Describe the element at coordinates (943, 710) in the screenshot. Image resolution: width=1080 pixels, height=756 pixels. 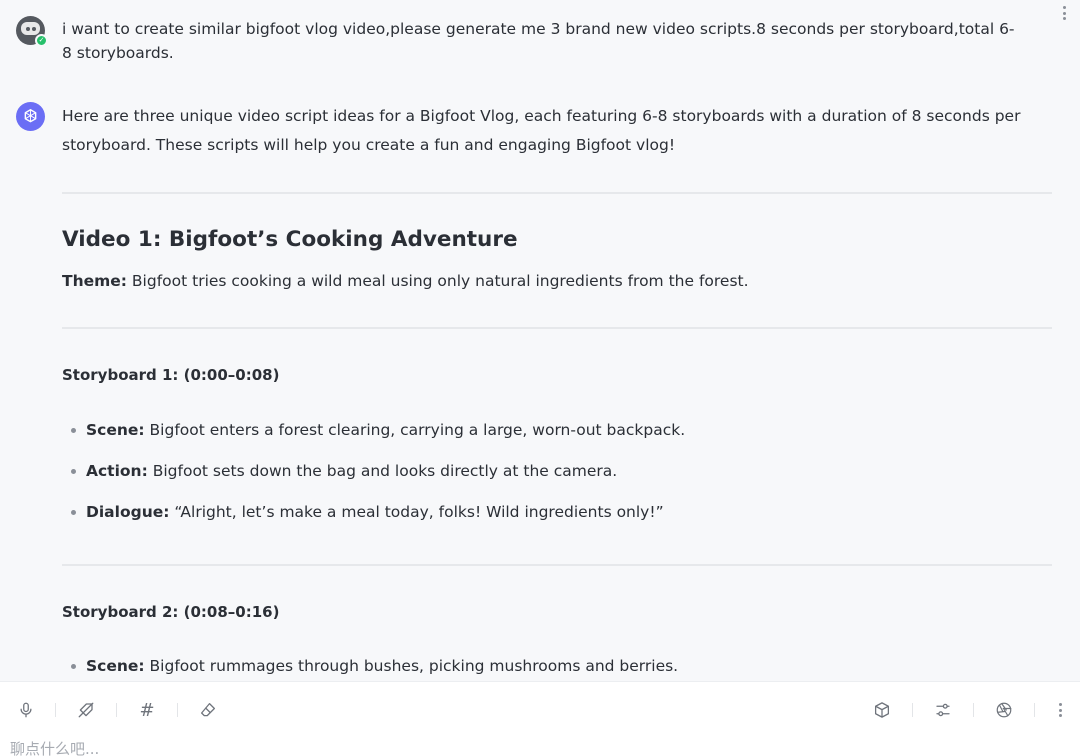
I see `sliders-icon` at that location.